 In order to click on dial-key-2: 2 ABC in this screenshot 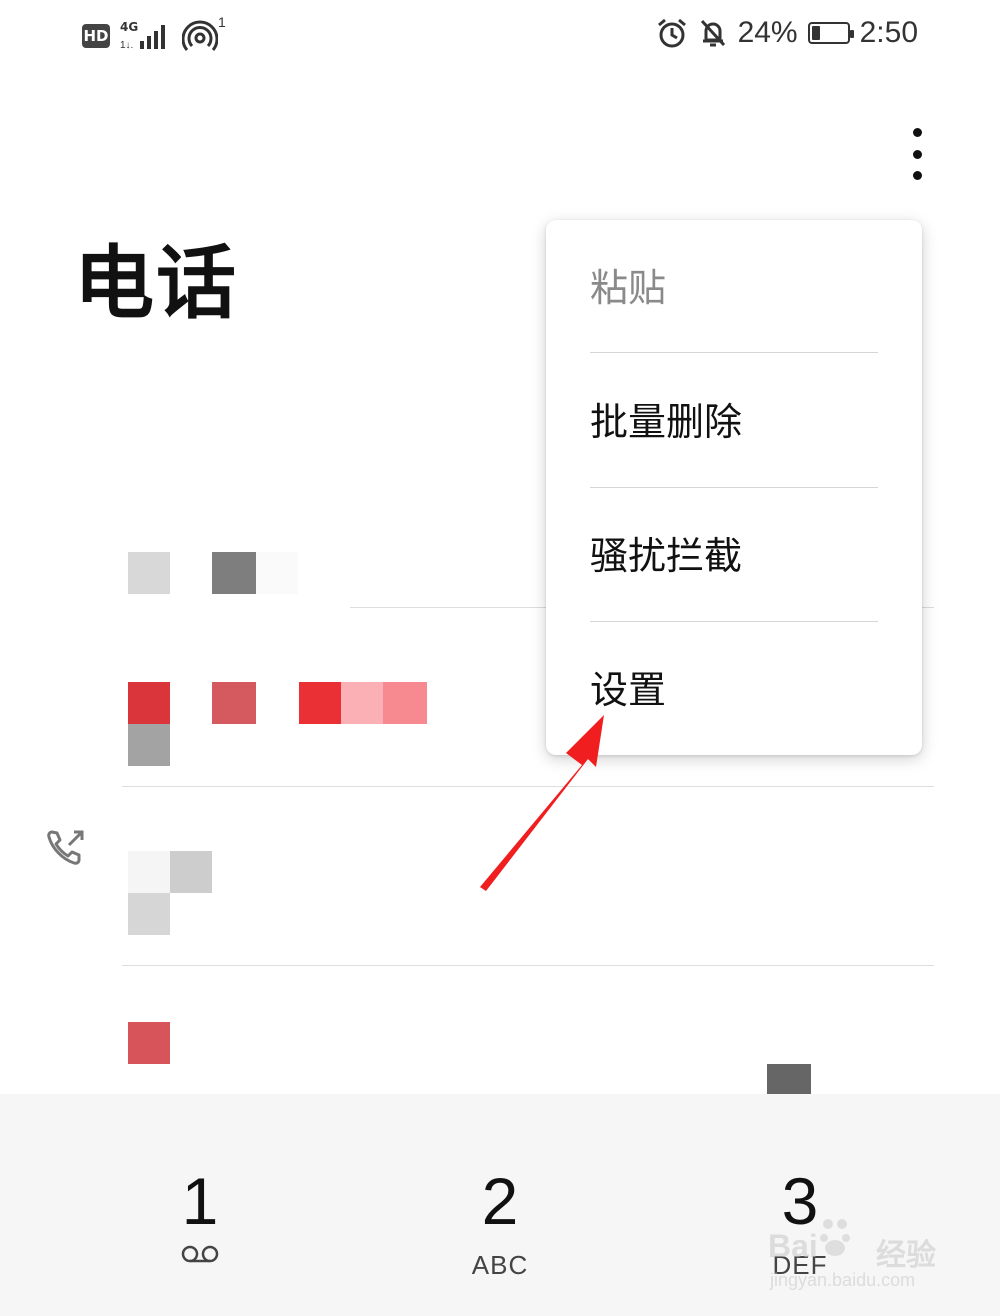, I will do `click(500, 1223)`.